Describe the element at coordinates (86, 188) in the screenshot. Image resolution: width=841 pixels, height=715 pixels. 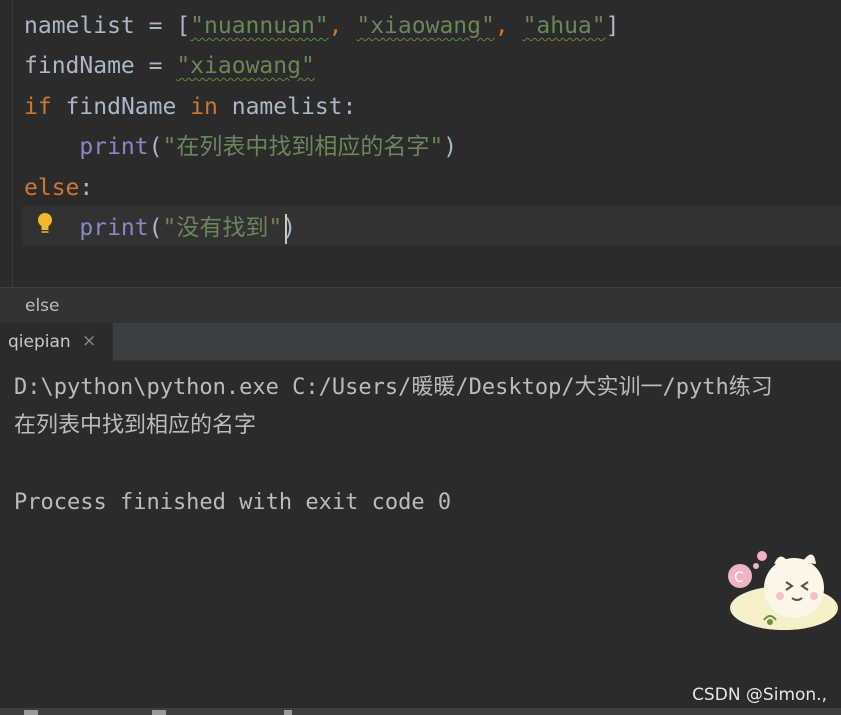
I see `code-token: :` at that location.